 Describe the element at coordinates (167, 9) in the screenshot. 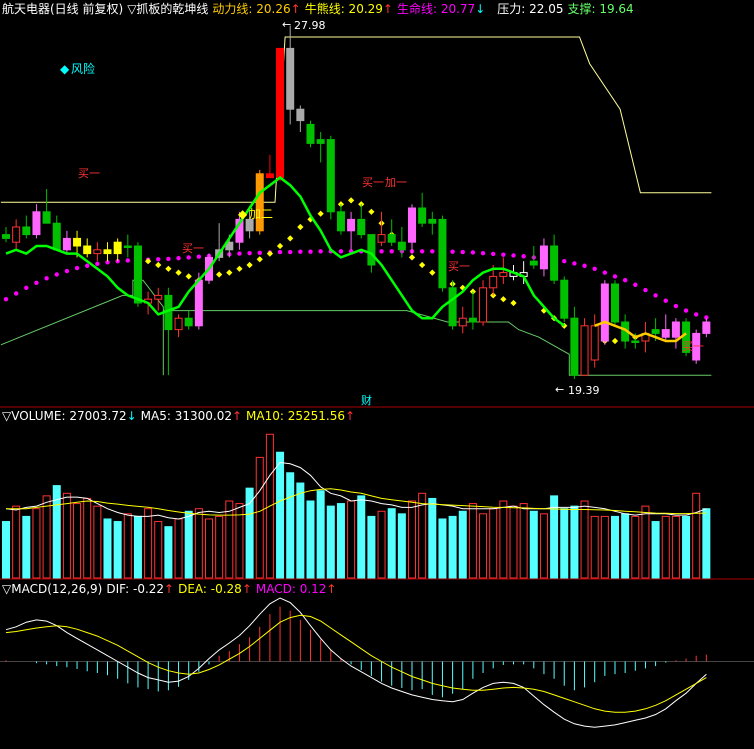

I see `indicator-name: ▽抓板的乾坤线` at that location.